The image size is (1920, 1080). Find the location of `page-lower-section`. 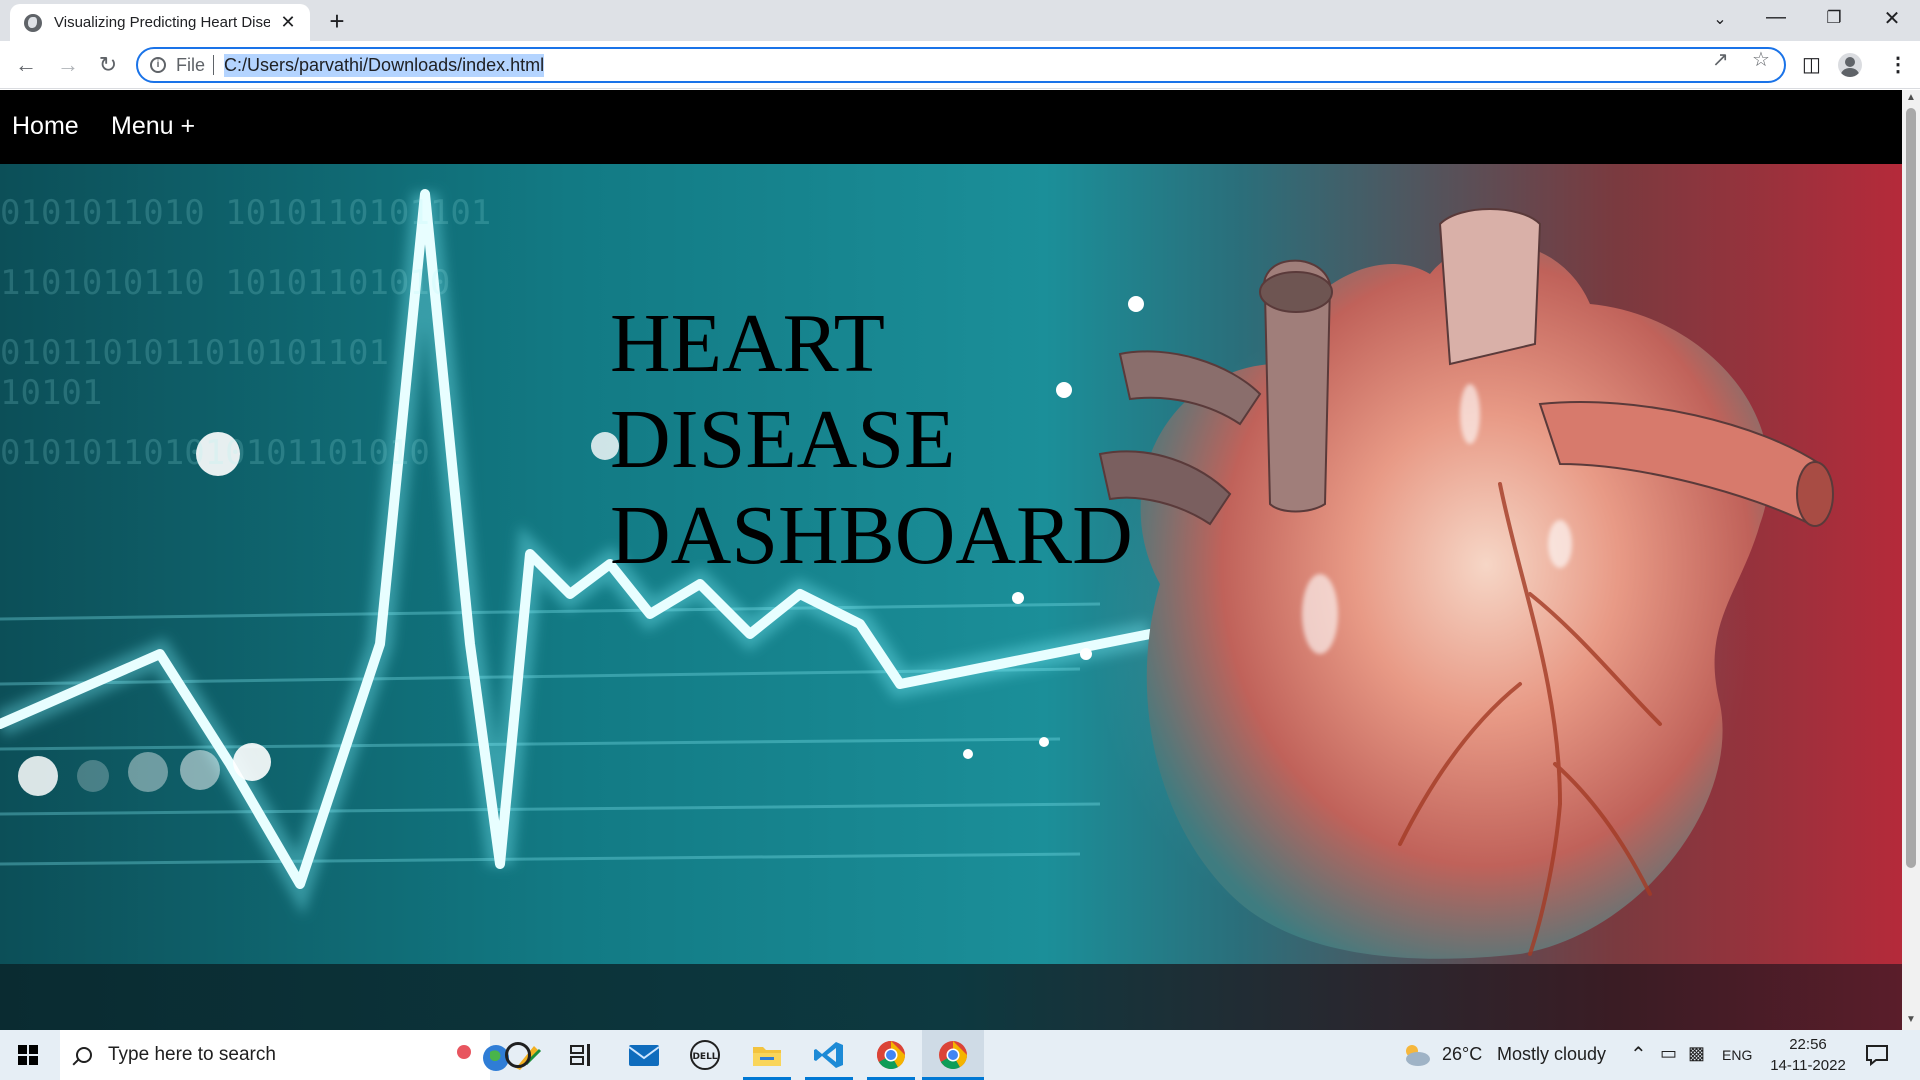

page-lower-section is located at coordinates (951, 997).